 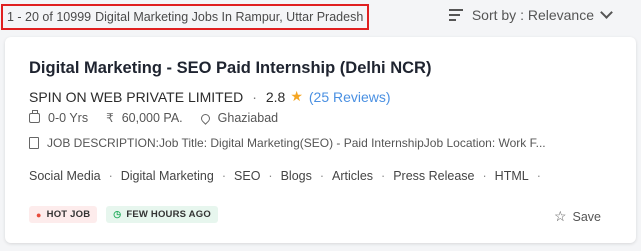 I want to click on tag: Digital Marketing, so click(x=167, y=176).